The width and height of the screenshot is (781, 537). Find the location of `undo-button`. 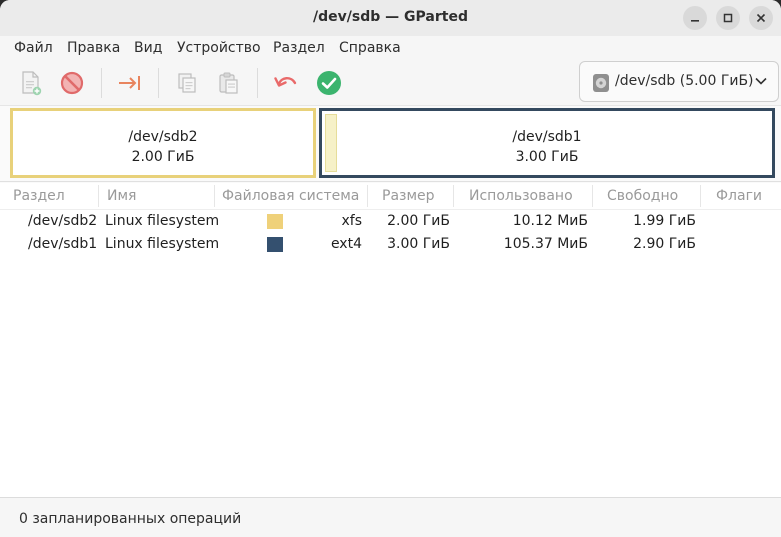

undo-button is located at coordinates (286, 83).